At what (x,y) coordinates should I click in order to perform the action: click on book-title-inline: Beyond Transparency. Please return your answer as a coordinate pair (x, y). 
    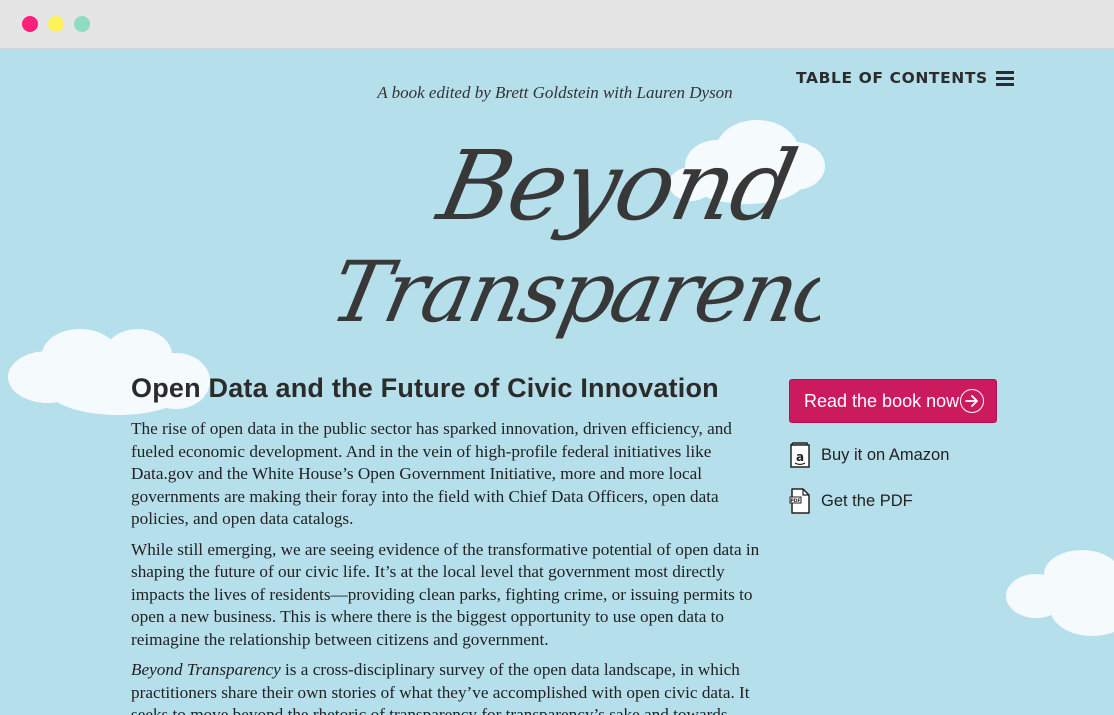
    Looking at the image, I should click on (206, 669).